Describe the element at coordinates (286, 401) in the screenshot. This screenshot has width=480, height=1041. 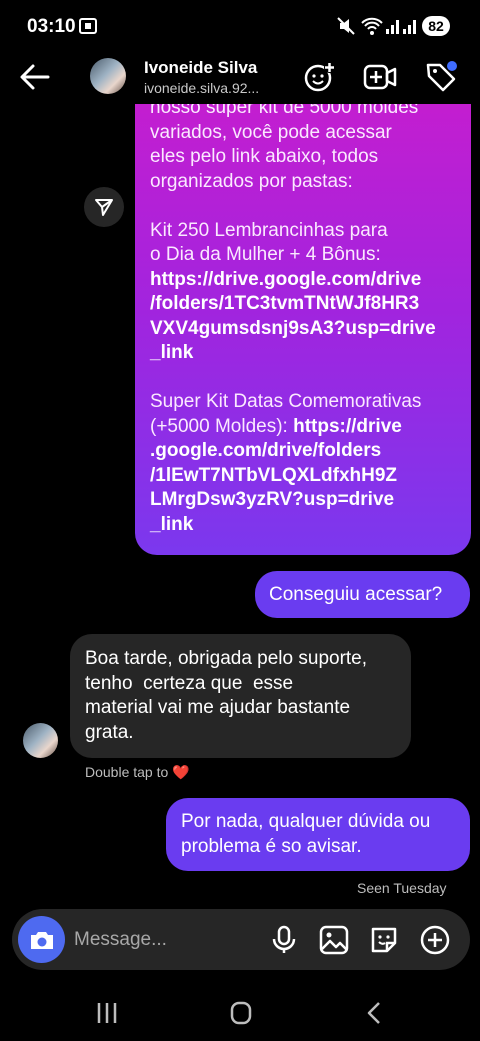
I see `message-line: Super Kit Datas Comemorativas` at that location.